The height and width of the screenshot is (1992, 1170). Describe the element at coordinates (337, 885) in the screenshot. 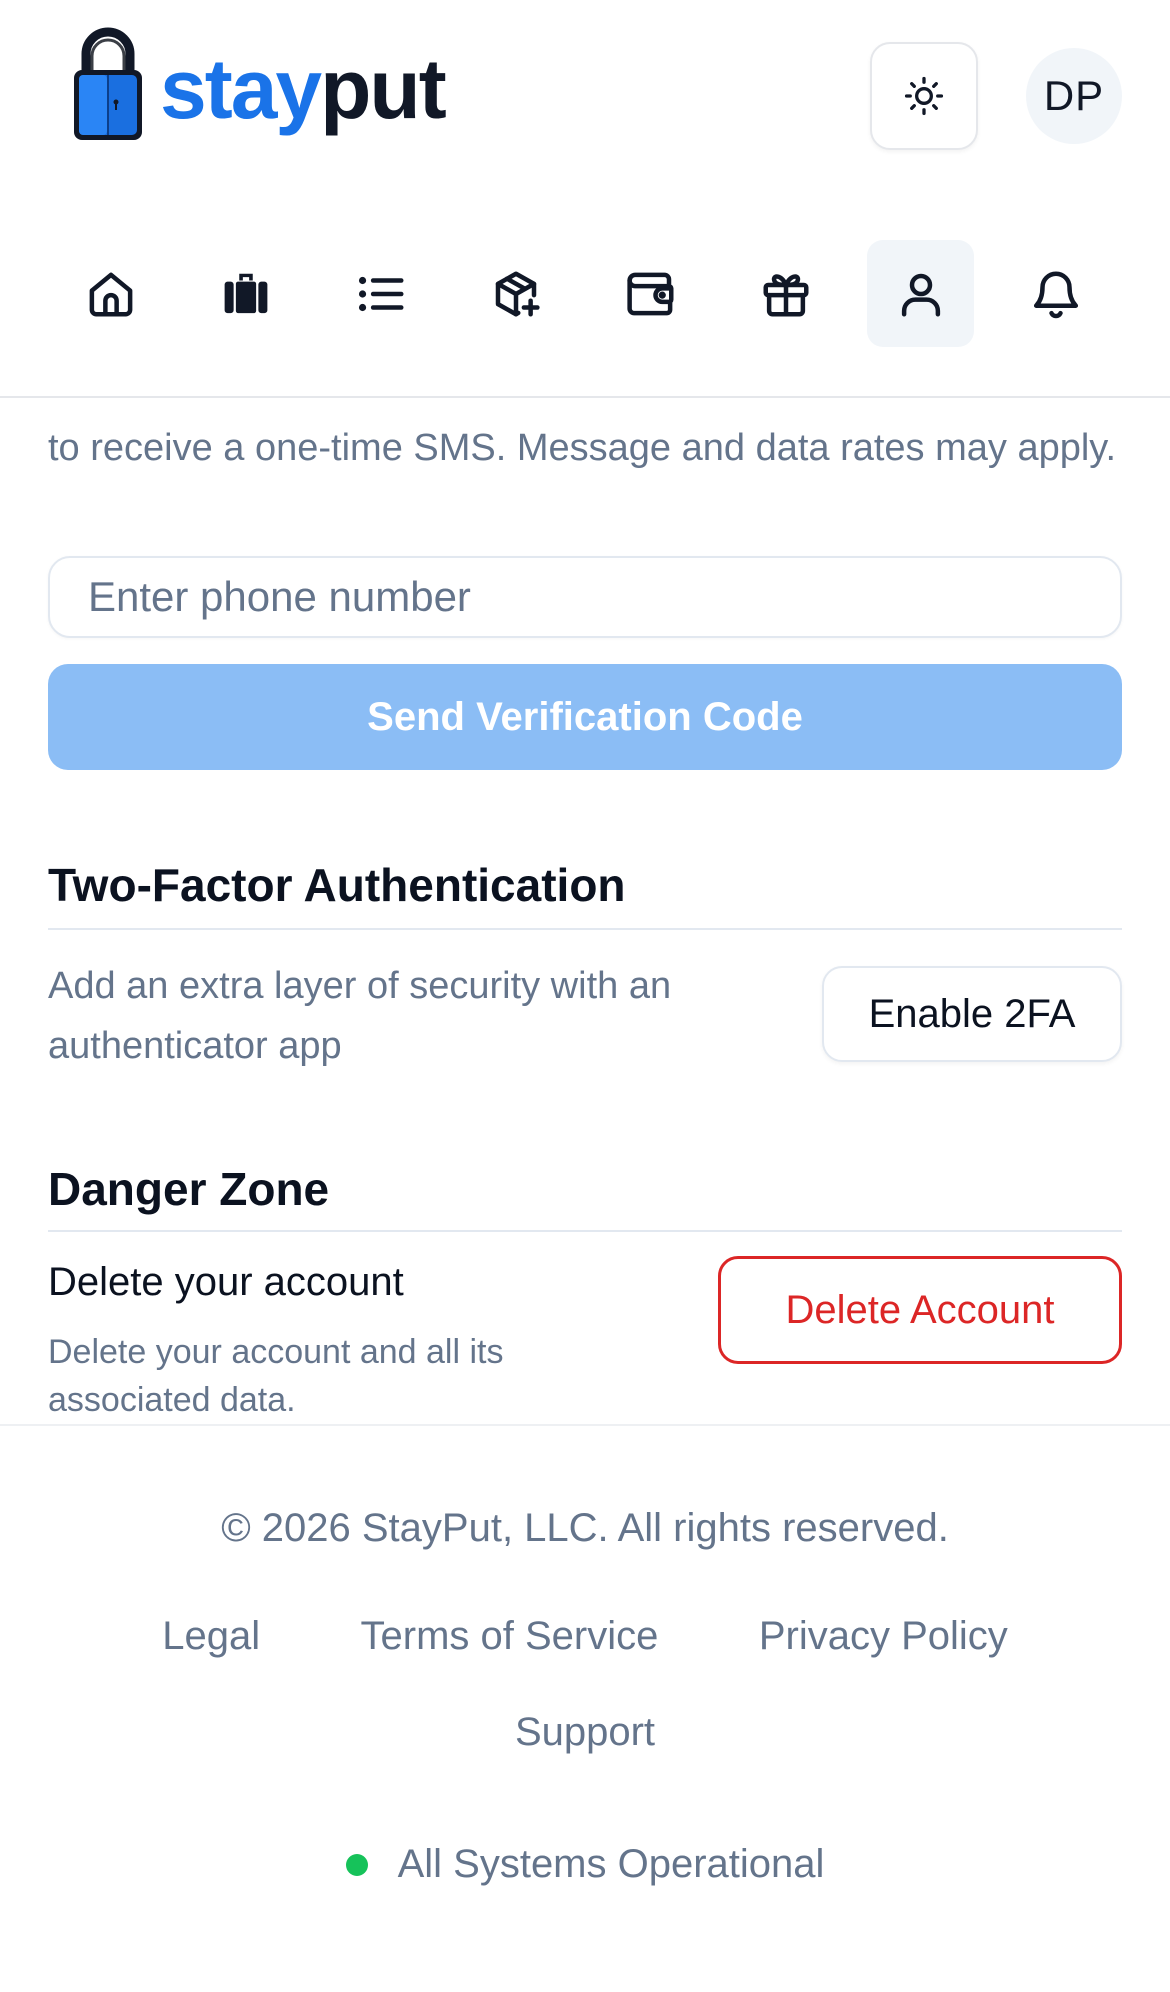

I see `two-factor-title: Two-Factor Authentication` at that location.